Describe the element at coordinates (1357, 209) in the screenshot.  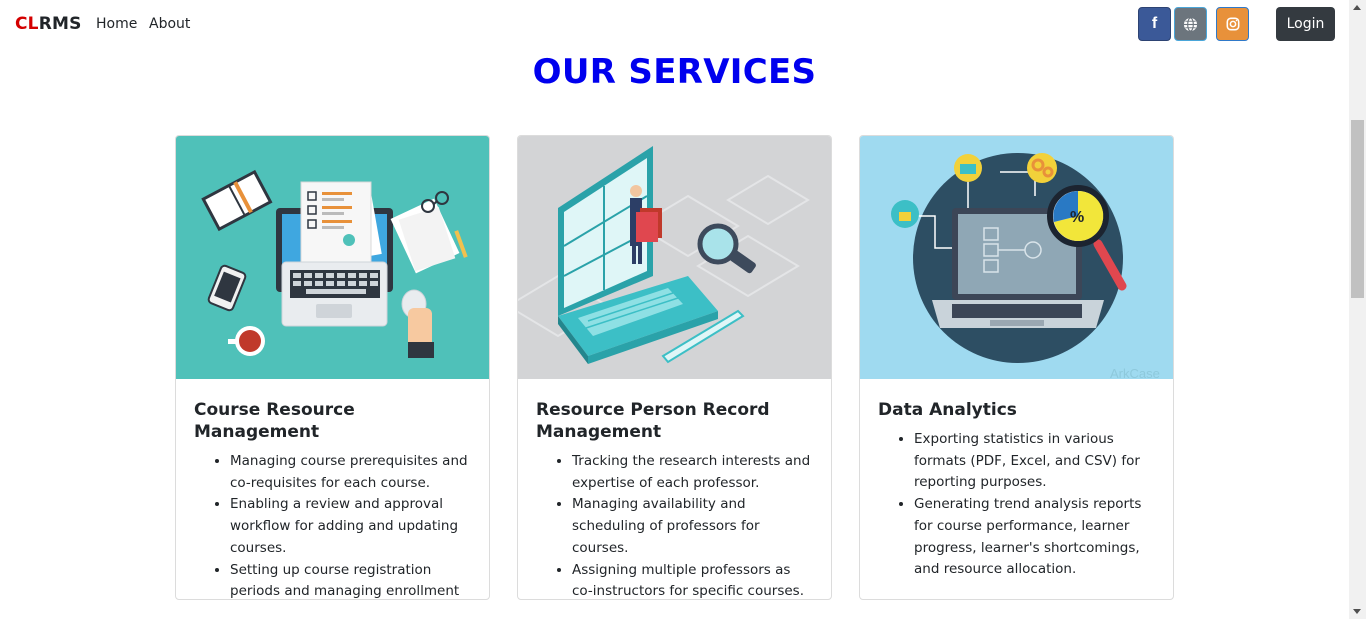
I see `scroll-thumb` at that location.